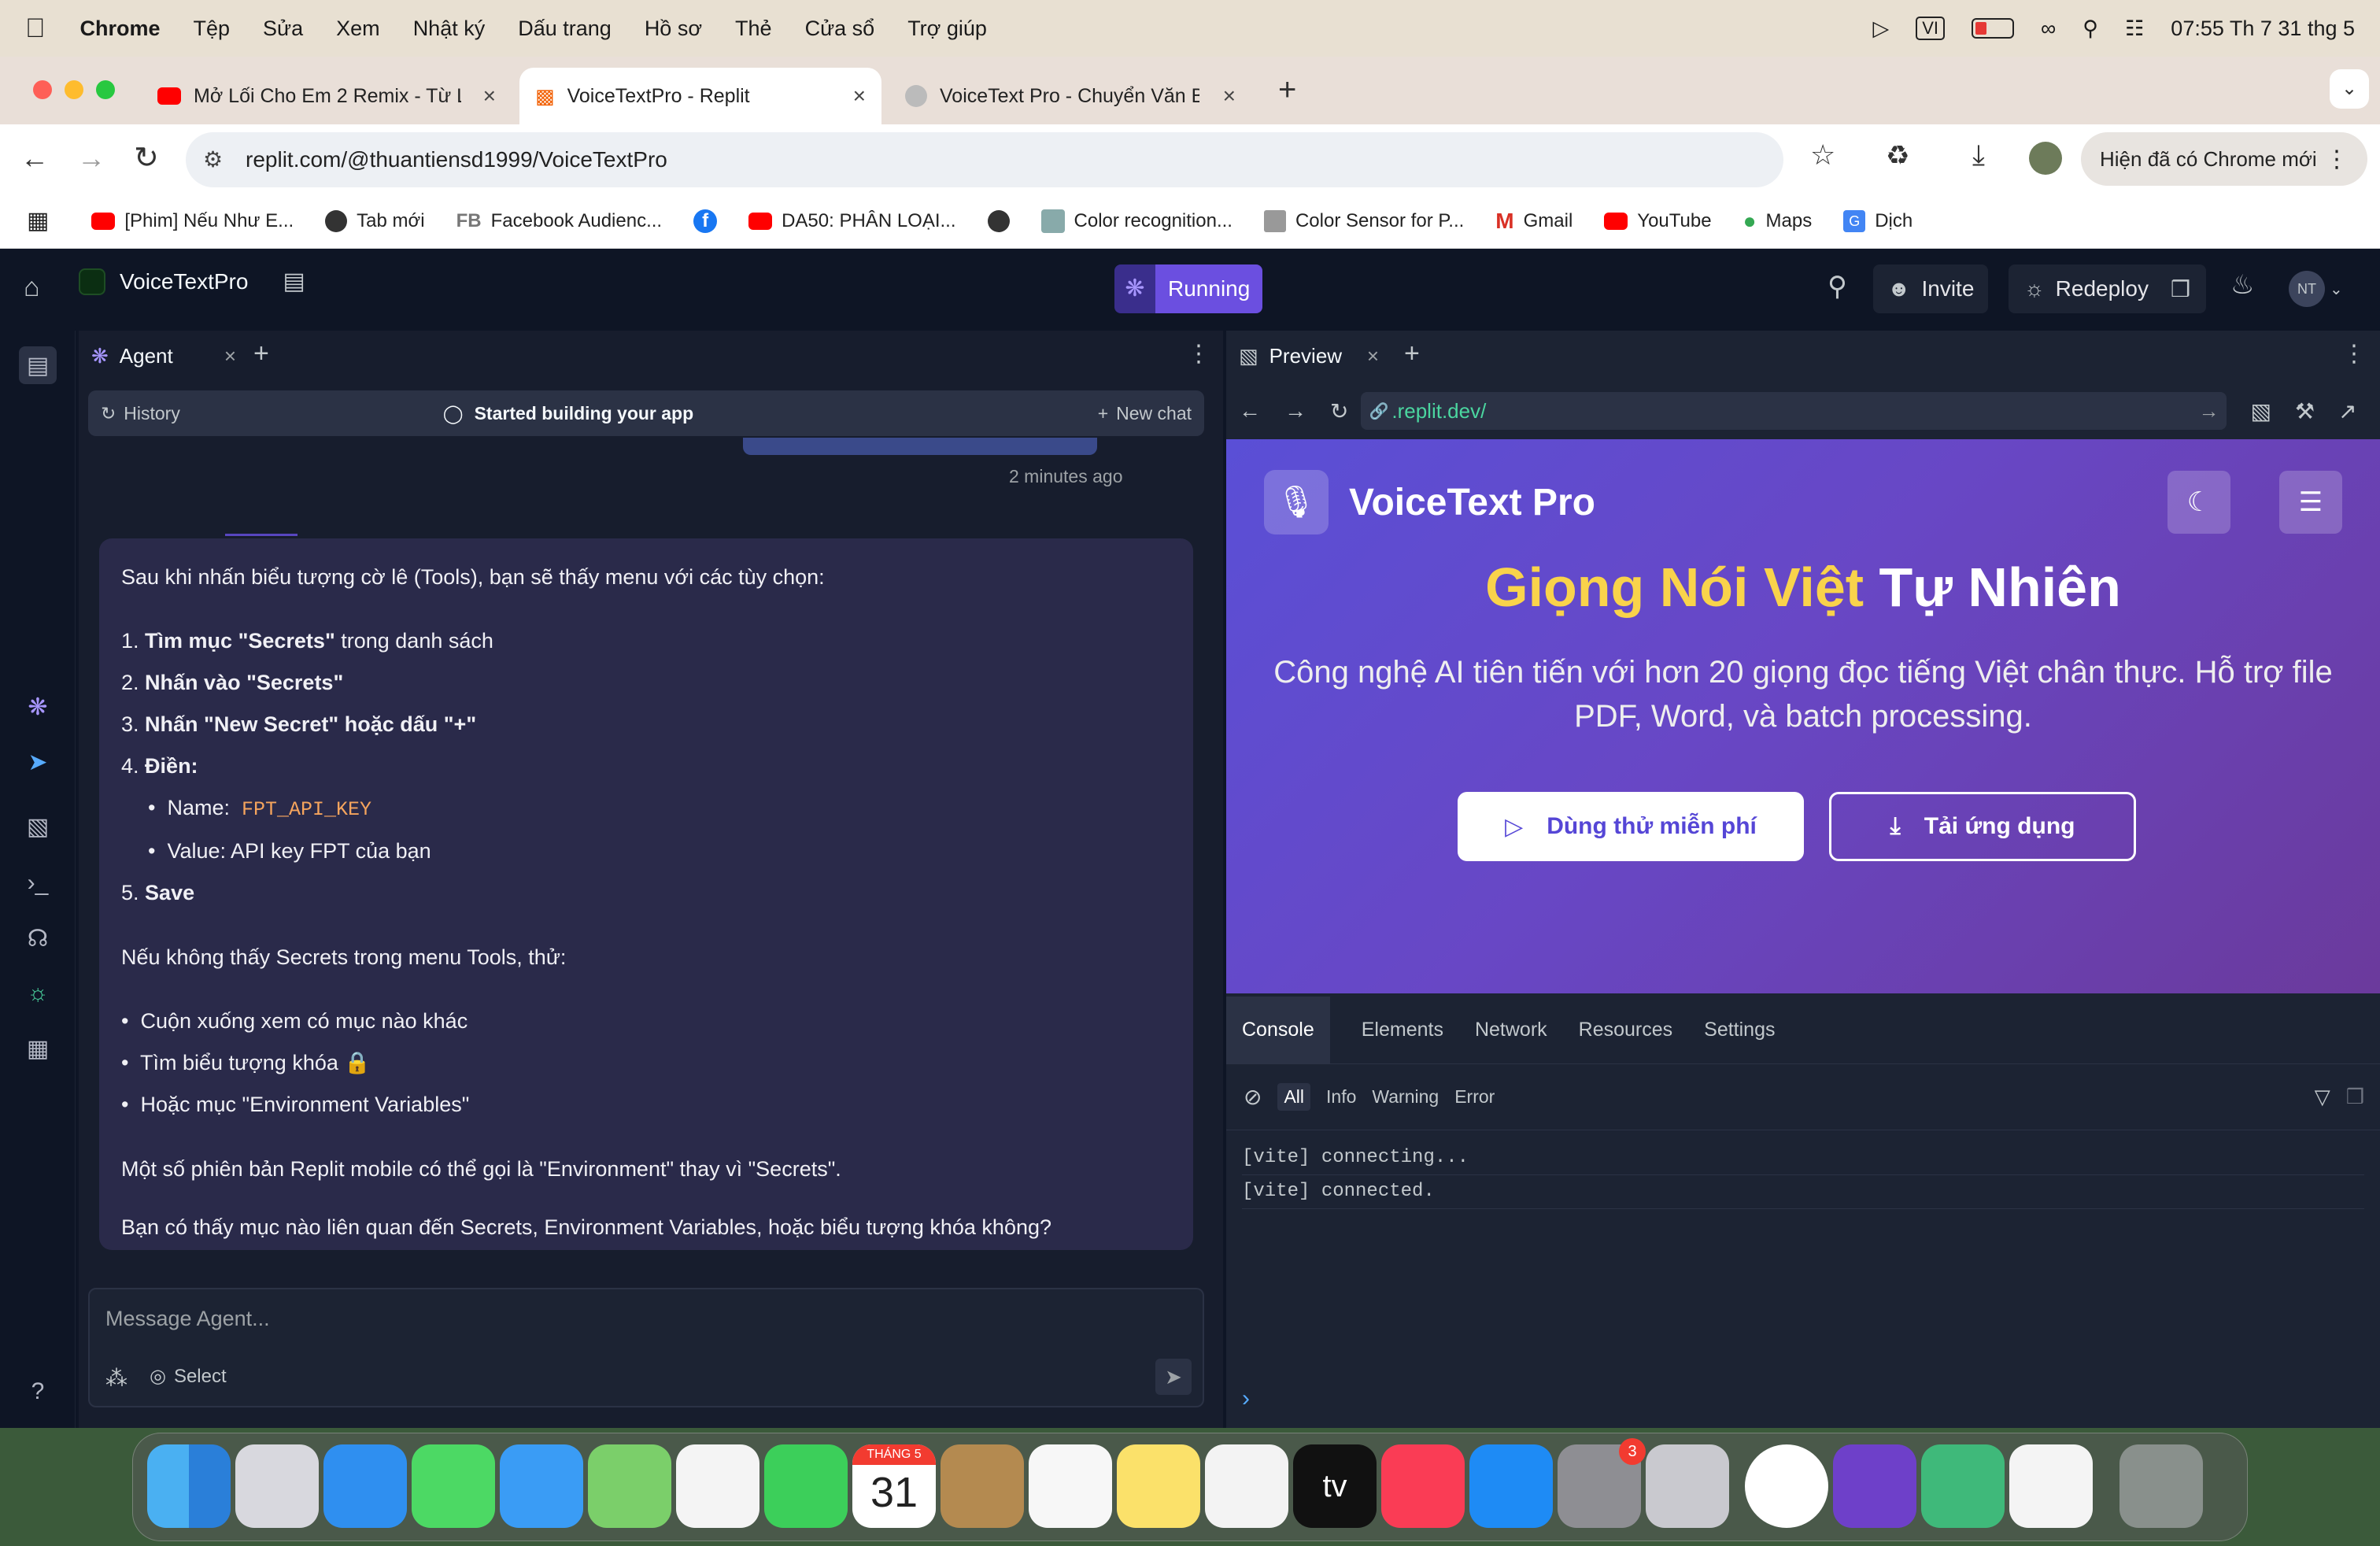 The image size is (2380, 1546). I want to click on iphone-mirroring-icon, so click(1687, 1486).